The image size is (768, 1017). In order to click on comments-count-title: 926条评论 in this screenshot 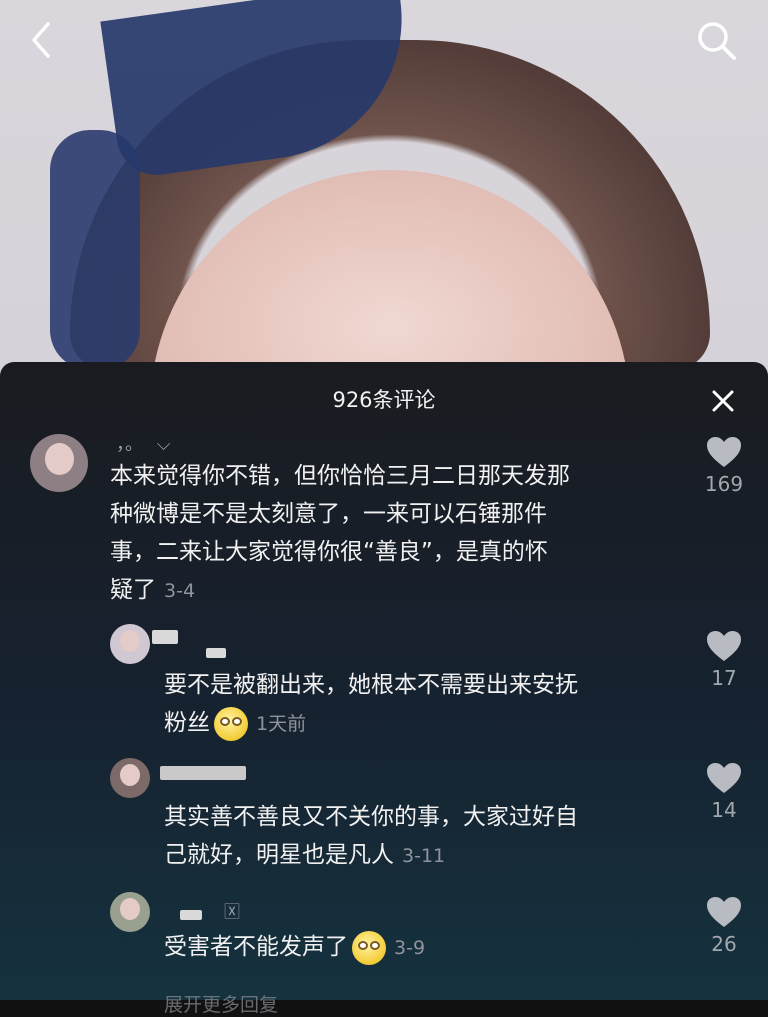, I will do `click(384, 400)`.